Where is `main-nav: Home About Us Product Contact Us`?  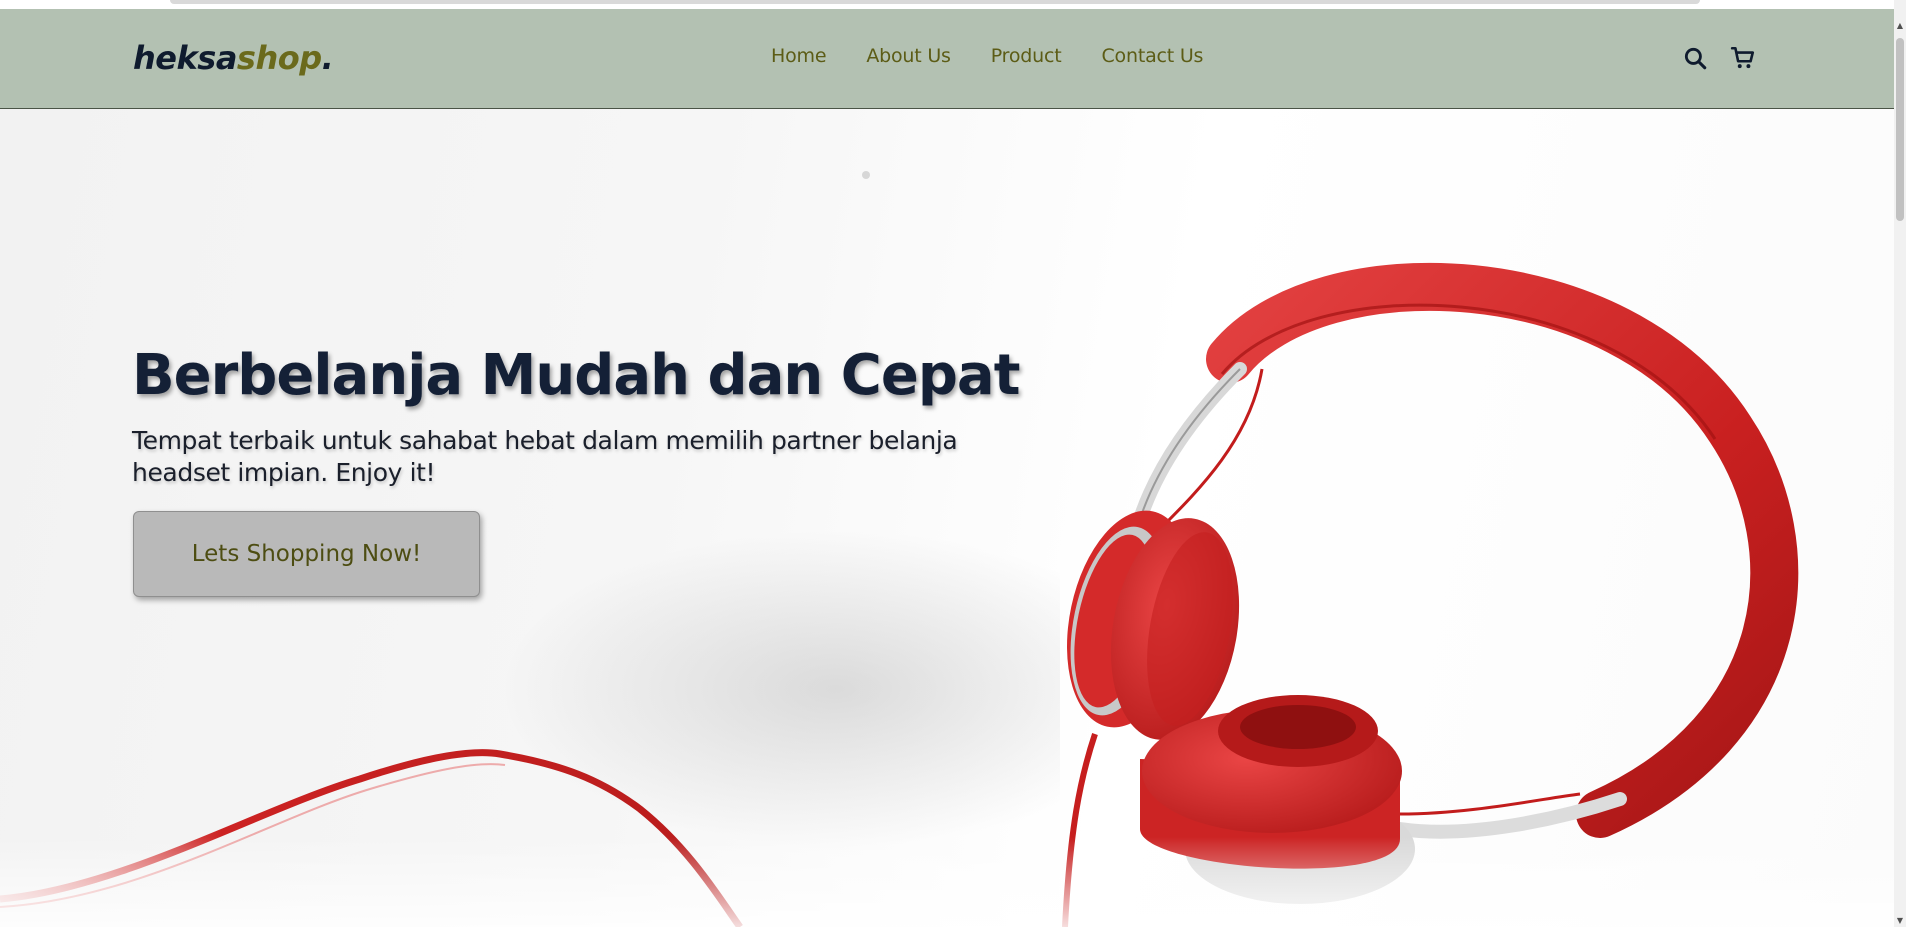 main-nav: Home About Us Product Contact Us is located at coordinates (1007, 56).